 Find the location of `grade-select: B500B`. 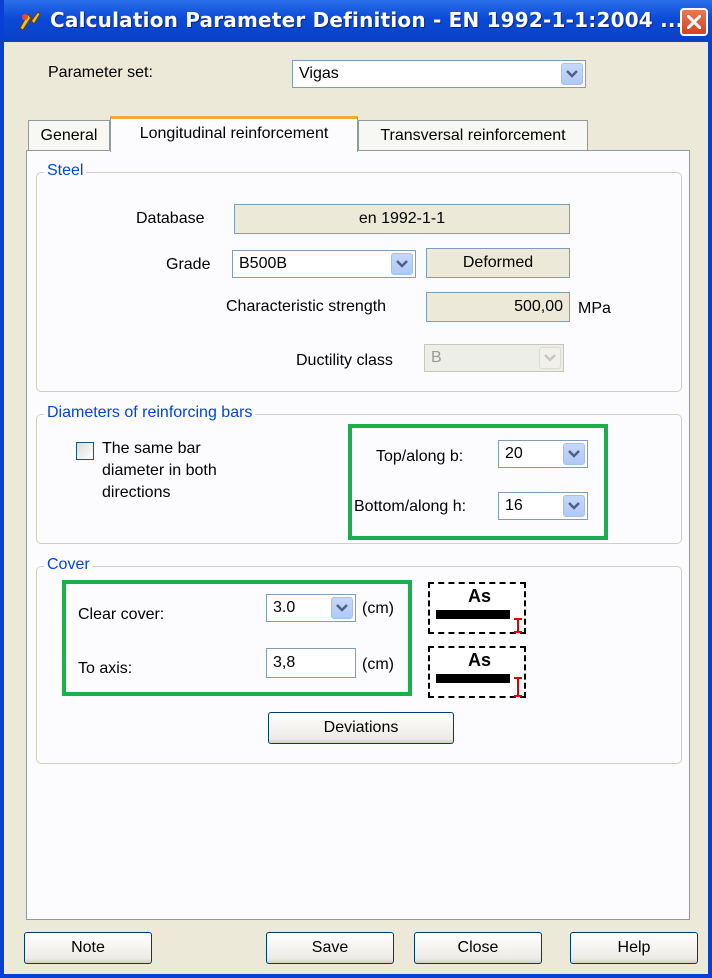

grade-select: B500B is located at coordinates (324, 264).